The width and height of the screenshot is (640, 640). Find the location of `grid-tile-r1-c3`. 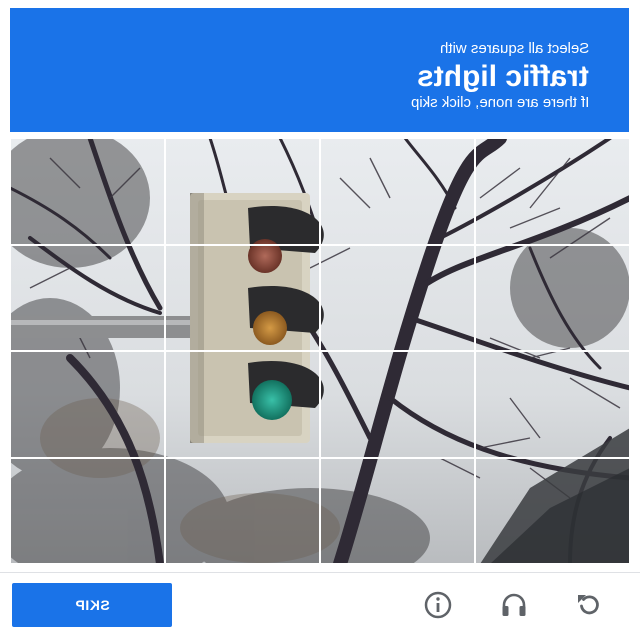

grid-tile-r1-c3 is located at coordinates (397, 191).